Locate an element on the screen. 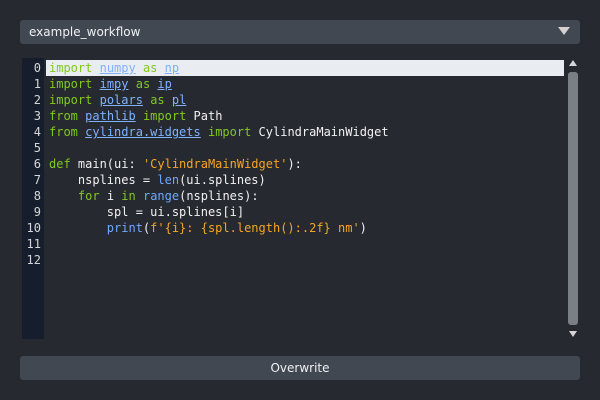  overwrite-button: Overwrite is located at coordinates (300, 368).